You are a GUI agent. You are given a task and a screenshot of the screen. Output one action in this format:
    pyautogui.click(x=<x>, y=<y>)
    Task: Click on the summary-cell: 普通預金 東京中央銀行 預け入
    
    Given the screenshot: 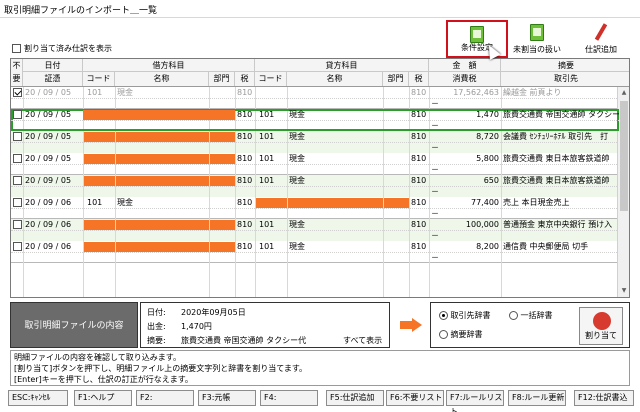 What is the action you would take?
    pyautogui.click(x=561, y=224)
    